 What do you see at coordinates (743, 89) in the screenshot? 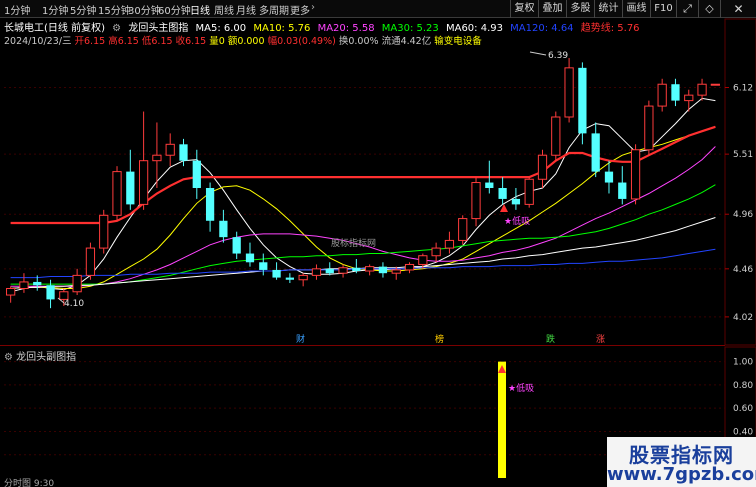
I see `price-tick-label: 6.12` at bounding box center [743, 89].